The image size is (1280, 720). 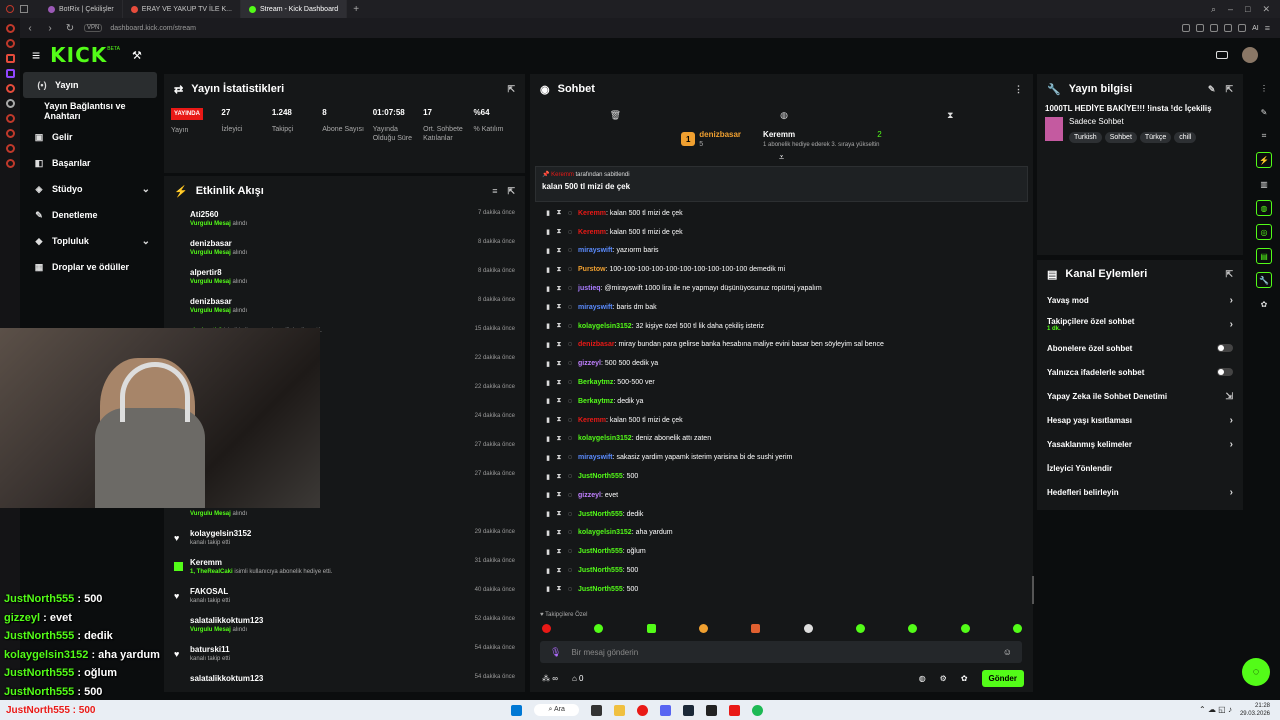 What do you see at coordinates (344, 597) in the screenshot?
I see `activity-item: ♥ FAKOSAL kanalı takip etti 40 dakika önce` at bounding box center [344, 597].